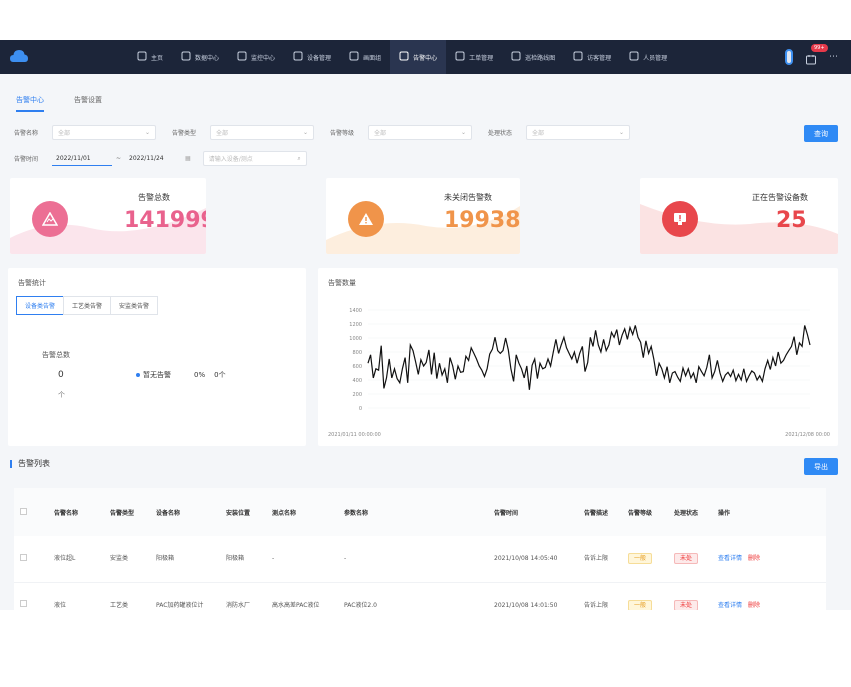 The width and height of the screenshot is (851, 687). What do you see at coordinates (418, 57) in the screenshot?
I see `nav-item-5: 告警中心` at bounding box center [418, 57].